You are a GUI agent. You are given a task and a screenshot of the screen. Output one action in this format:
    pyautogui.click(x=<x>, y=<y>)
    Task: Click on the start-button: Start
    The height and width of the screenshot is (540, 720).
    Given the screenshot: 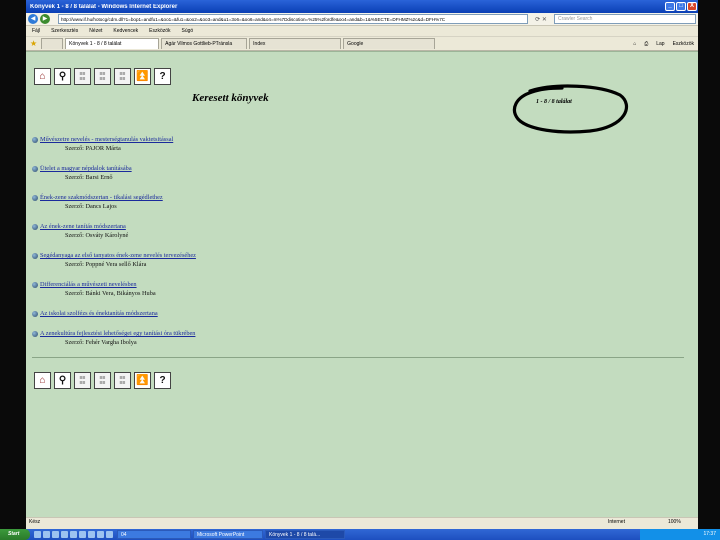 What is the action you would take?
    pyautogui.click(x=15, y=534)
    